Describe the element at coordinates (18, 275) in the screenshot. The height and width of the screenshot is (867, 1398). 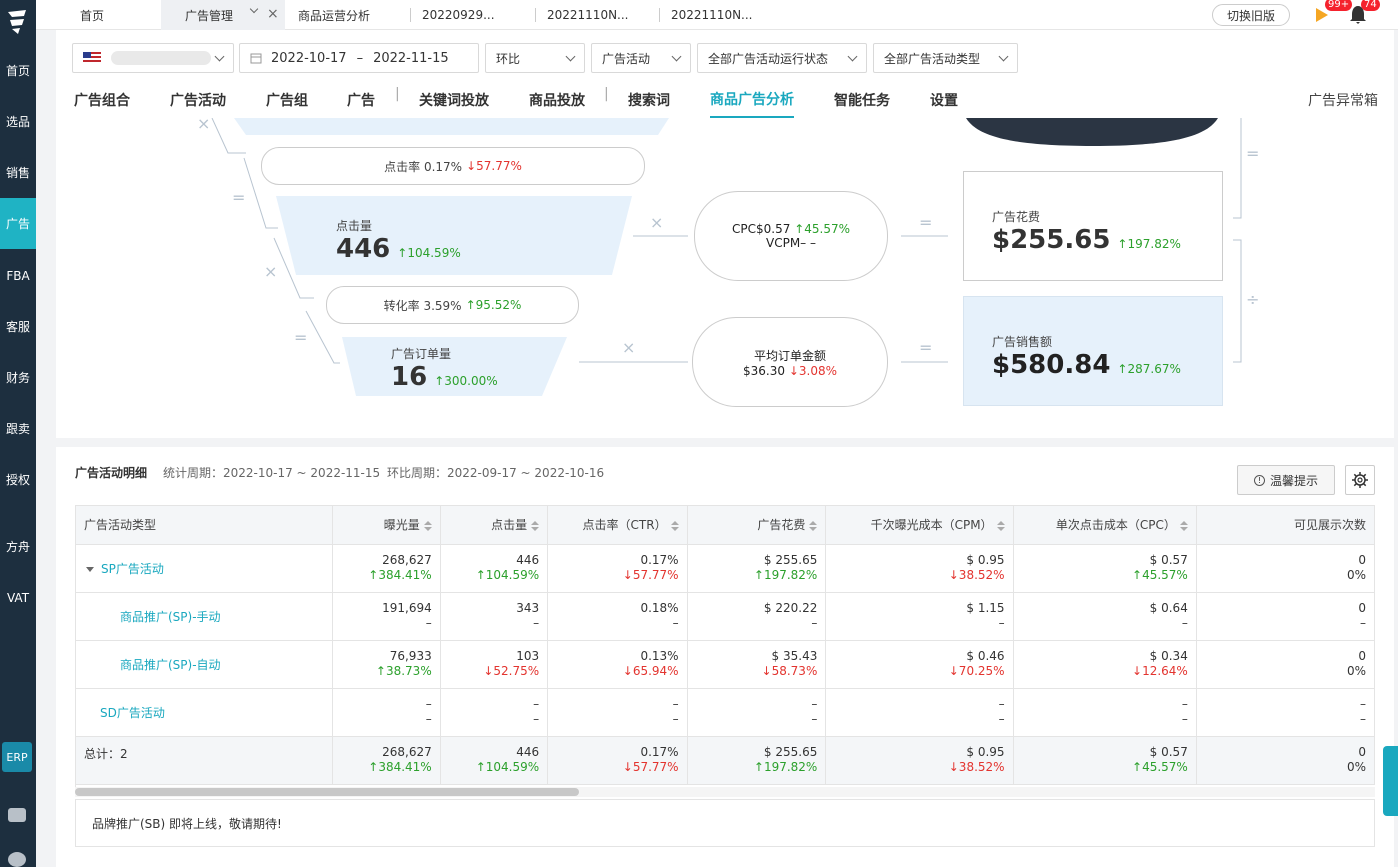
I see `sidebar-item-fba: FBA` at that location.